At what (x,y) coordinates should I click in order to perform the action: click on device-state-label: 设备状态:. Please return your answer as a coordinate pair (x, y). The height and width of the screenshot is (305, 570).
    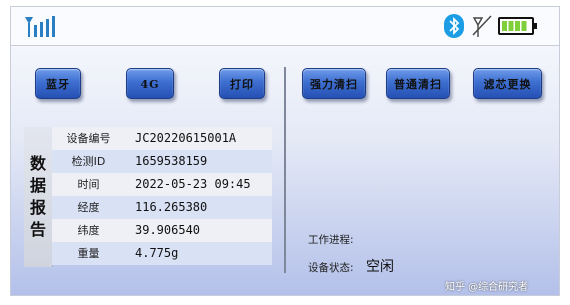
    Looking at the image, I should click on (331, 268).